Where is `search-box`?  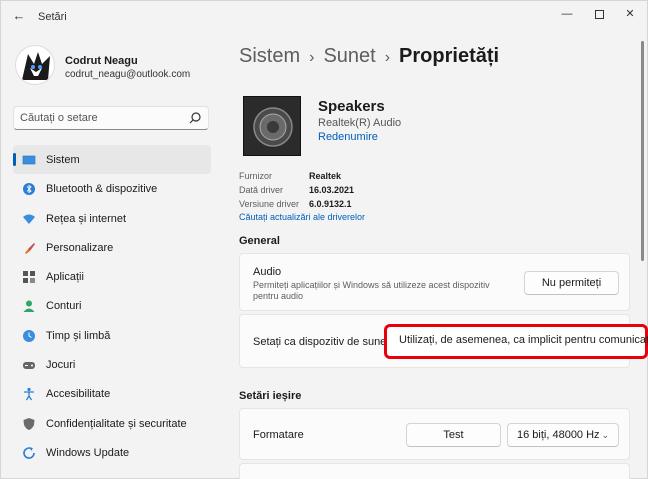 search-box is located at coordinates (111, 118).